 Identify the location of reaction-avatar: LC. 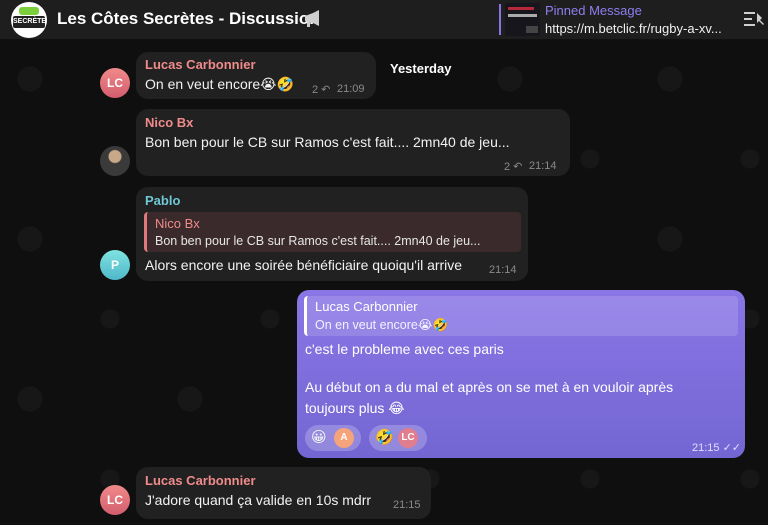
(408, 438).